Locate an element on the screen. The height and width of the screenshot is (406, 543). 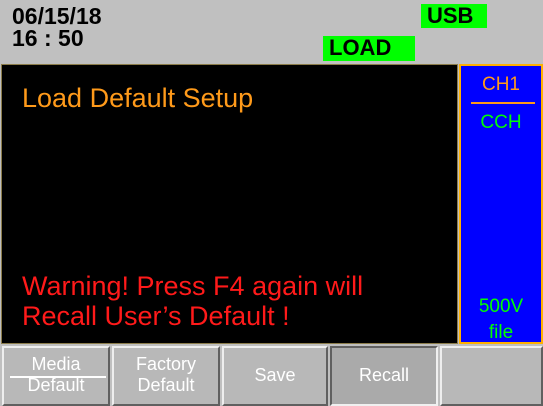
factory-default-button: Factory Default is located at coordinates (166, 376).